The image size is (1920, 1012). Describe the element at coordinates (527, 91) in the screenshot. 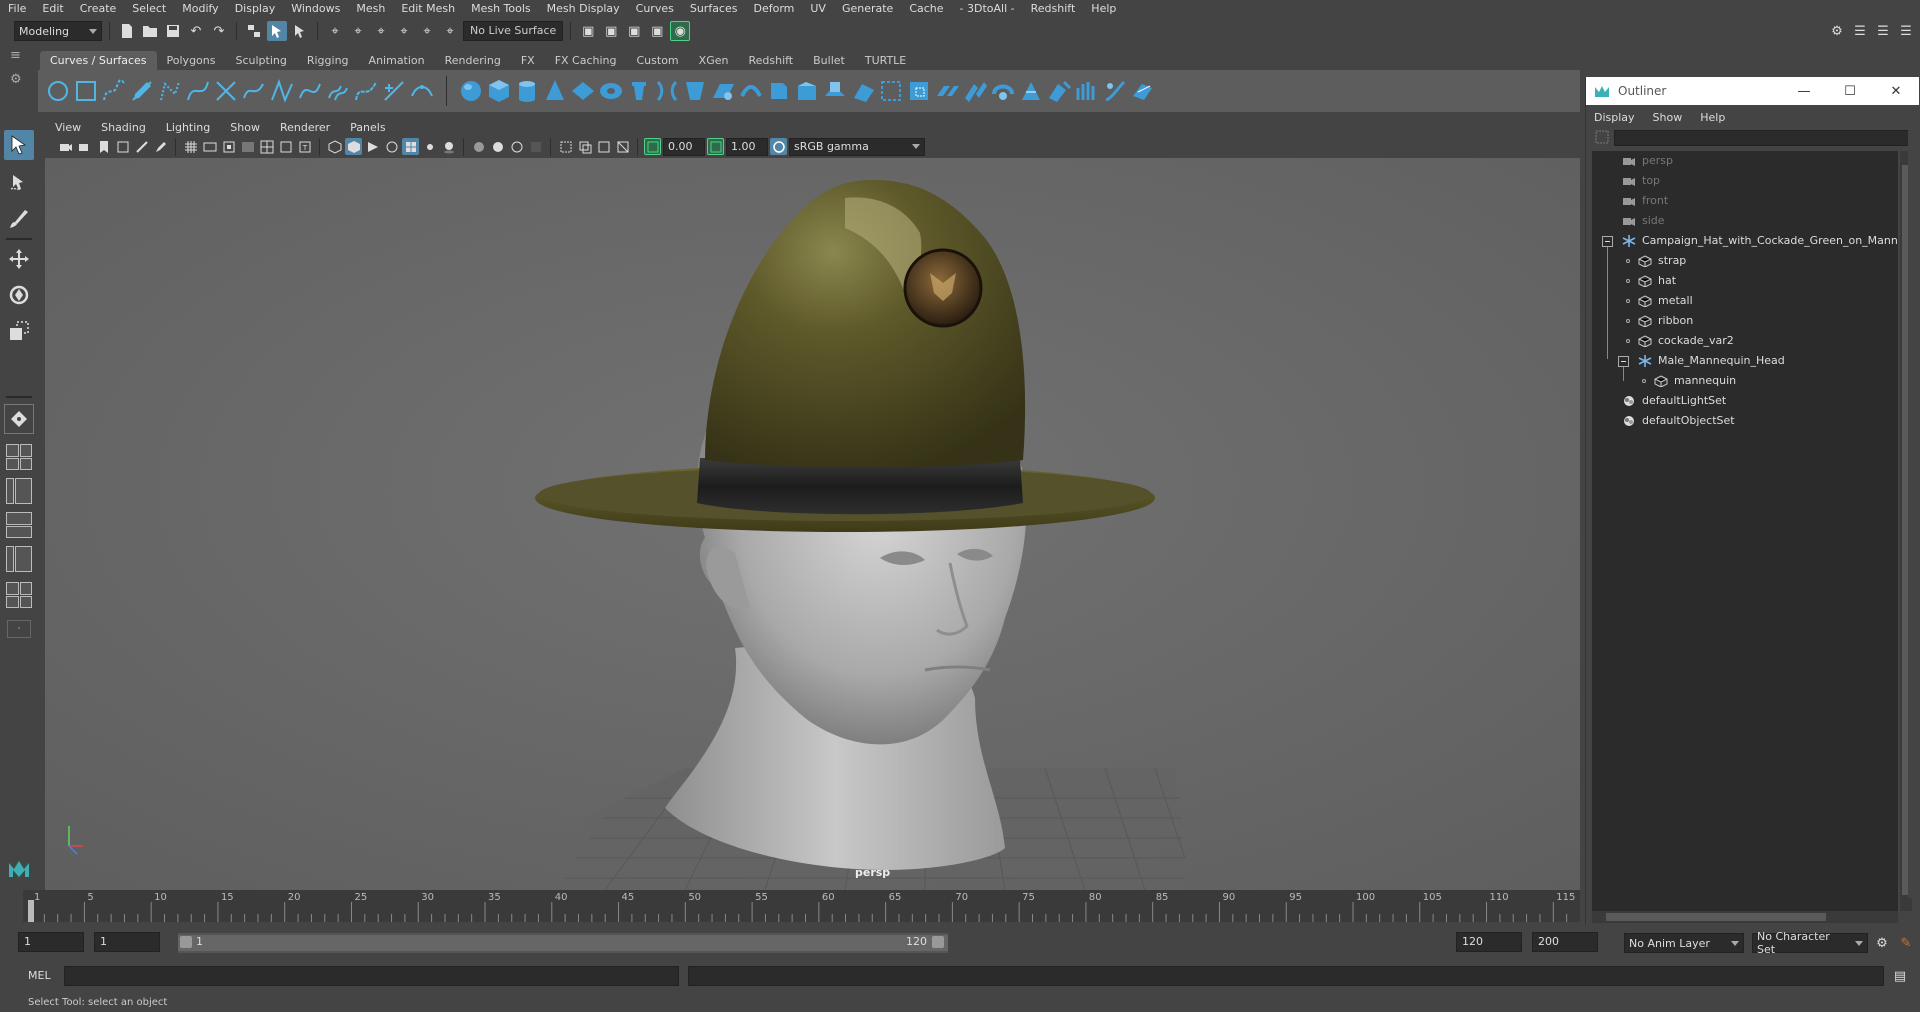

I see `nurbs-cylinder-icon` at that location.